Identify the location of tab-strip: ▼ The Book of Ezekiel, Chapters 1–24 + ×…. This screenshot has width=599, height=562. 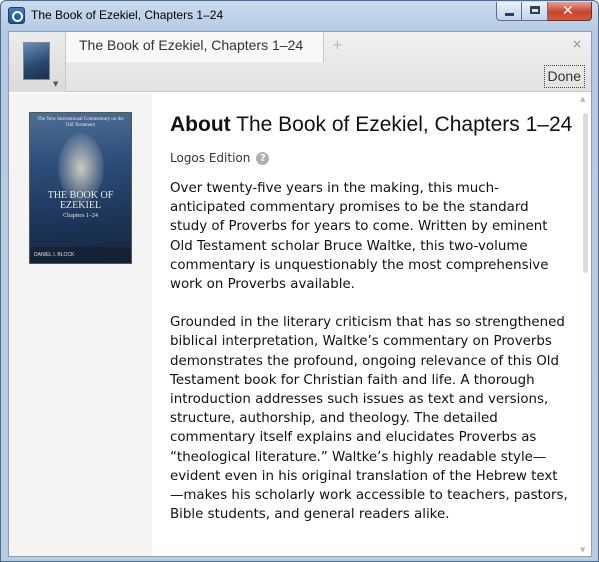
(300, 62).